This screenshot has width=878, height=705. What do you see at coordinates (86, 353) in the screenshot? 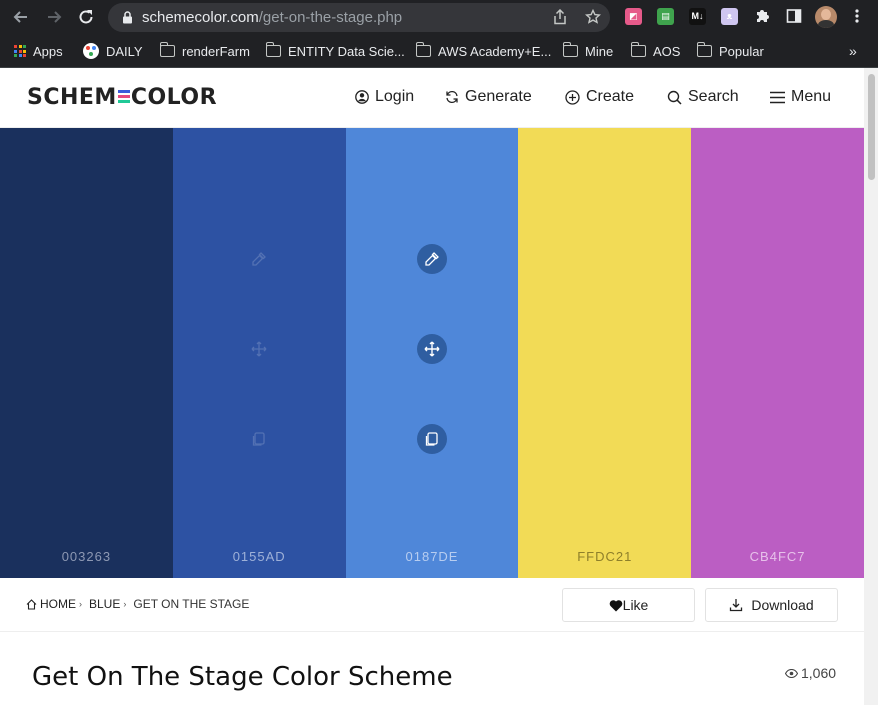
I see `swatch-1: 003263` at bounding box center [86, 353].